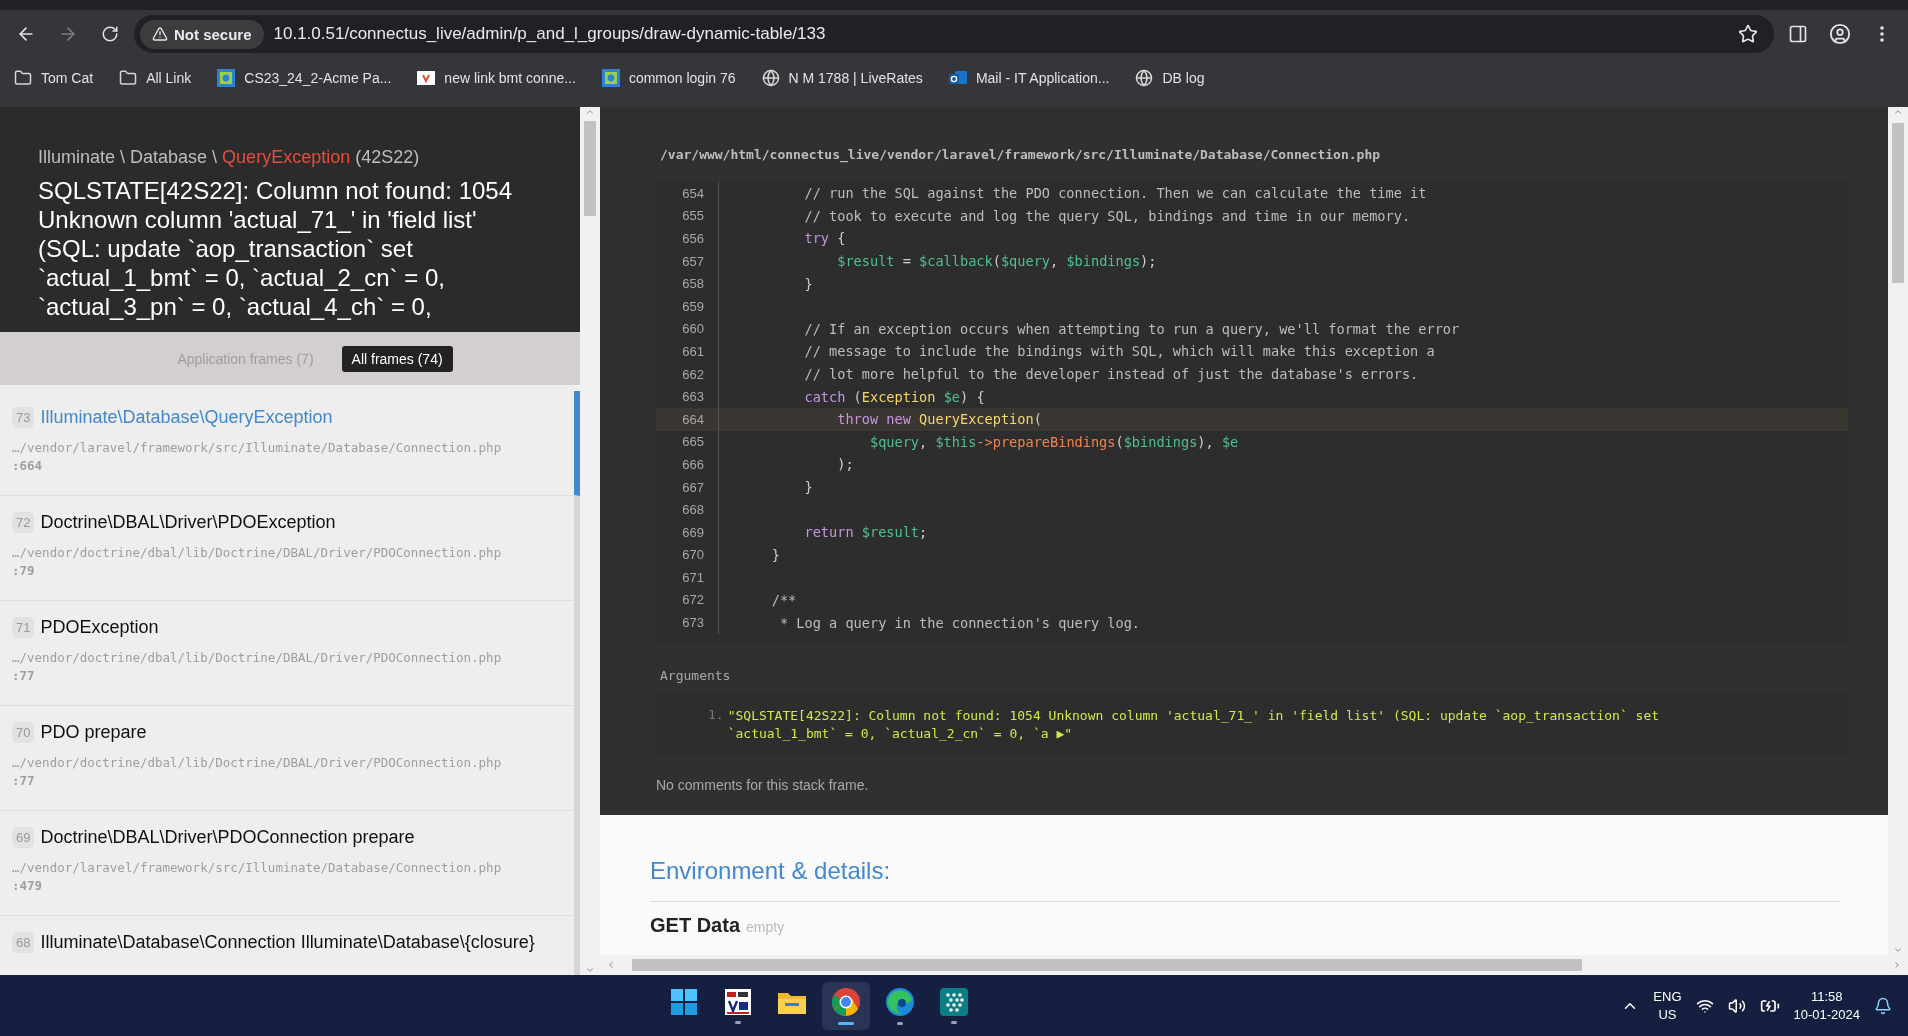 This screenshot has width=1908, height=1036. What do you see at coordinates (957, 78) in the screenshot?
I see `mail-icon` at bounding box center [957, 78].